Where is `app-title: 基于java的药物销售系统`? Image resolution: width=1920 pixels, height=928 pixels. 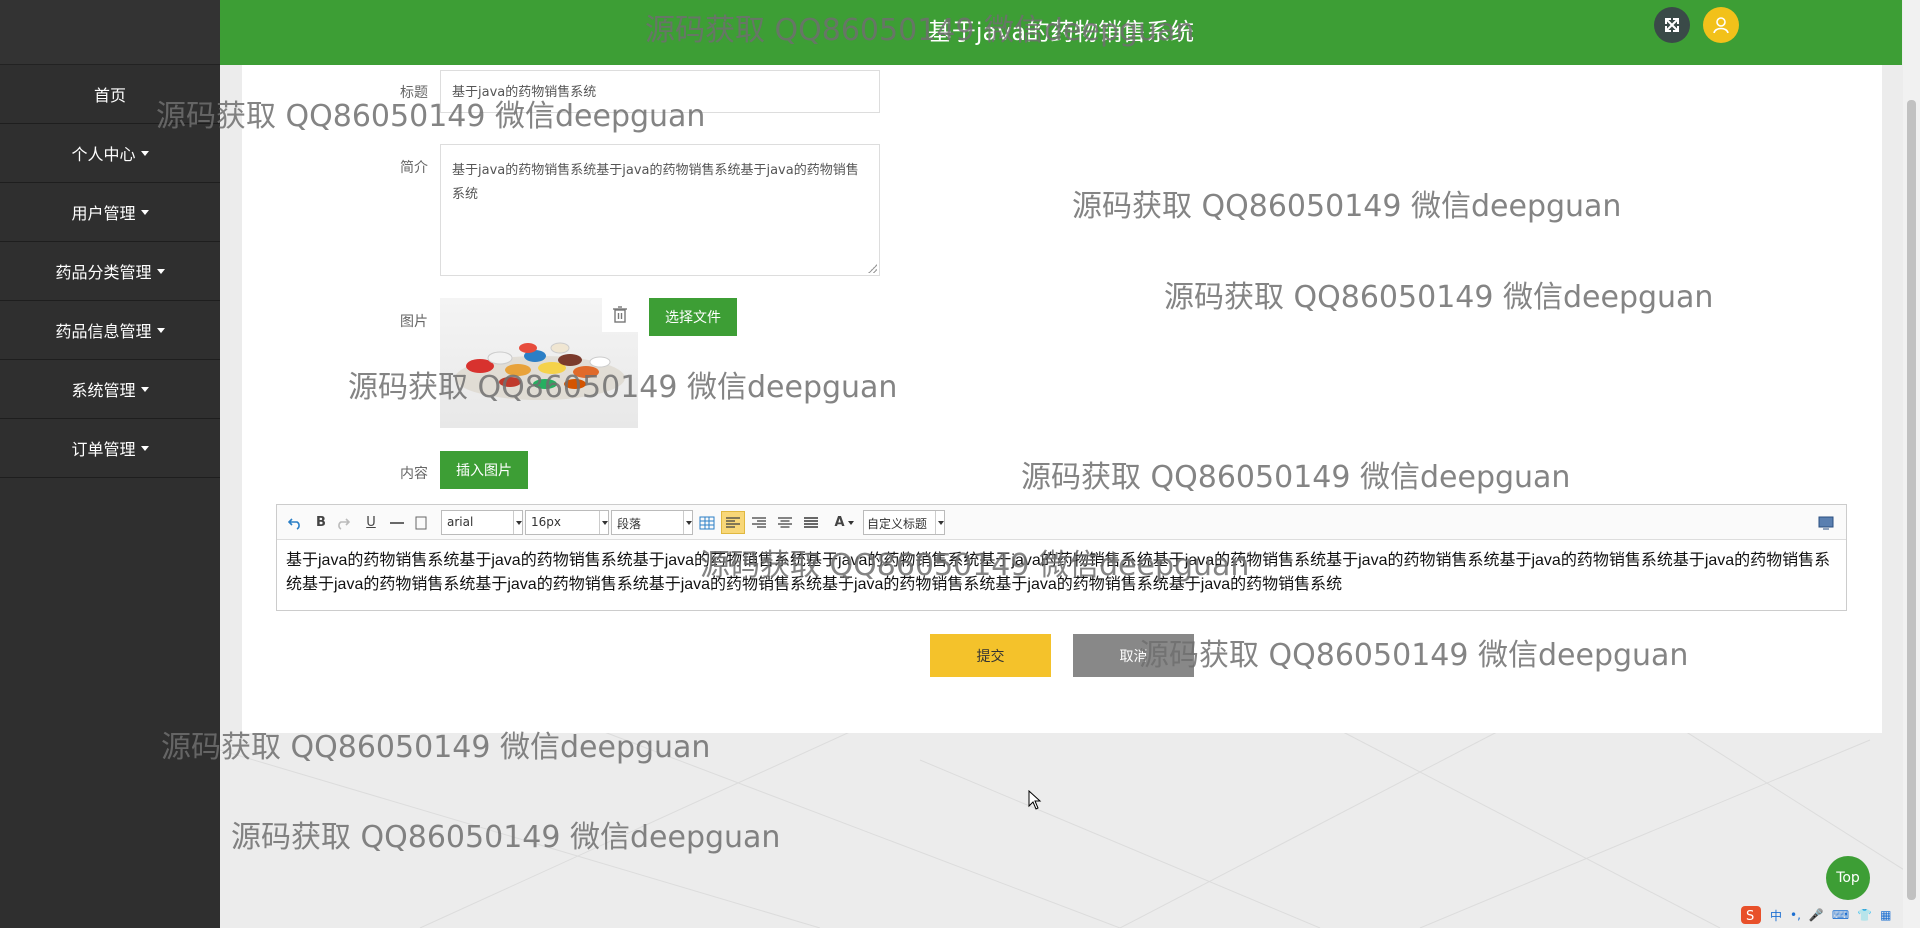 app-title: 基于java的药物销售系统 is located at coordinates (1061, 32).